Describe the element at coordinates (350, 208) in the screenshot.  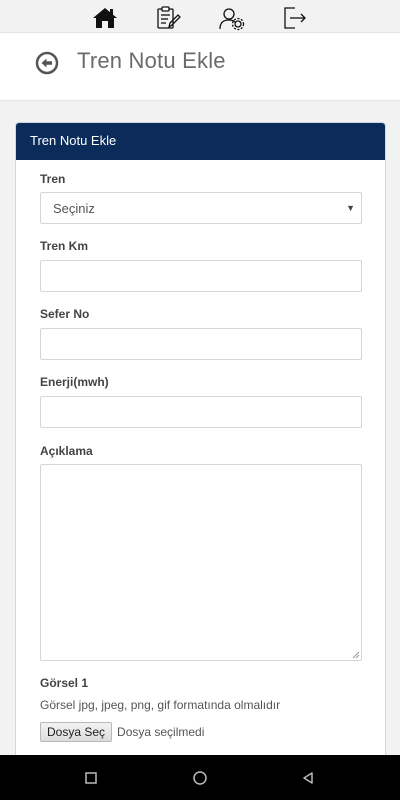
I see `dropdown-arrow-icon: ▼` at that location.